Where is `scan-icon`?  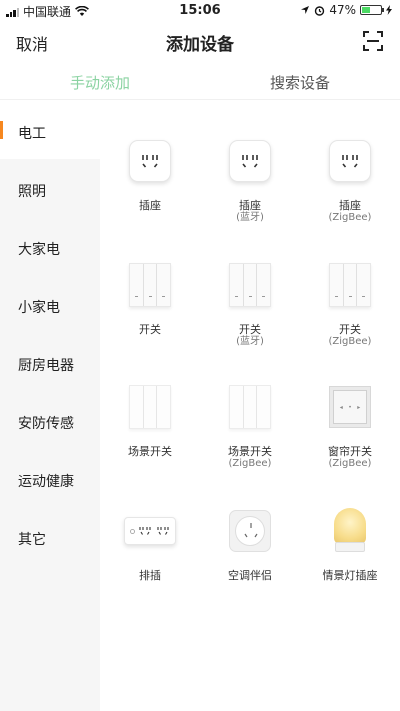 scan-icon is located at coordinates (373, 41).